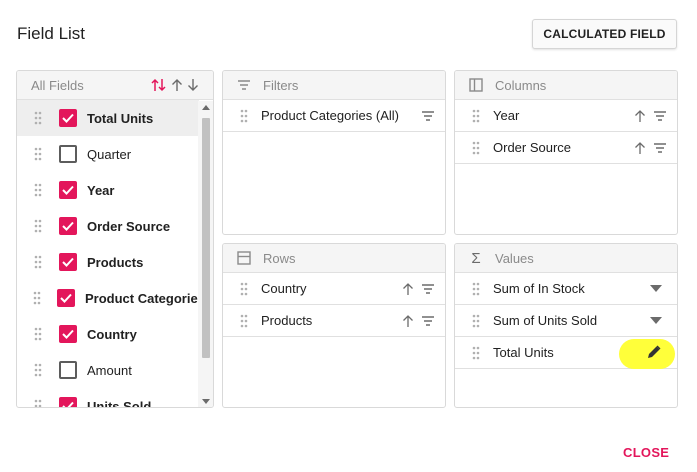 The height and width of the screenshot is (472, 697). I want to click on field-list-item: Country, so click(108, 334).